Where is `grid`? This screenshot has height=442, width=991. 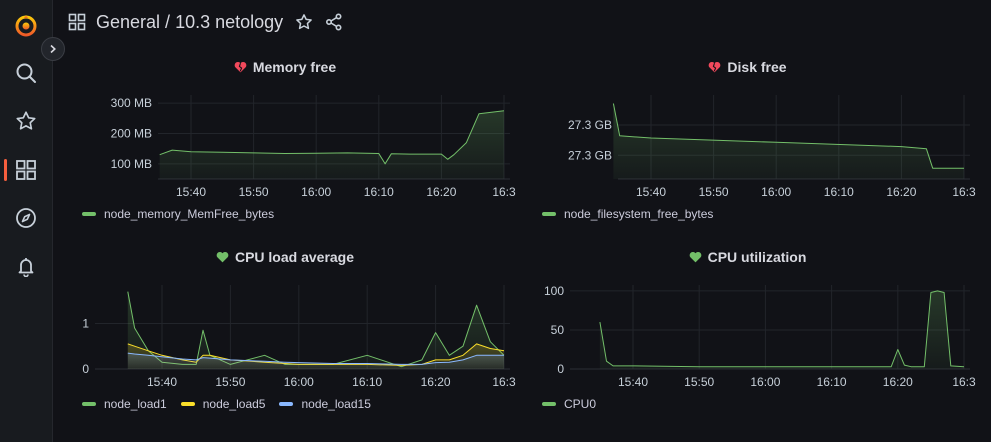 grid is located at coordinates (770, 327).